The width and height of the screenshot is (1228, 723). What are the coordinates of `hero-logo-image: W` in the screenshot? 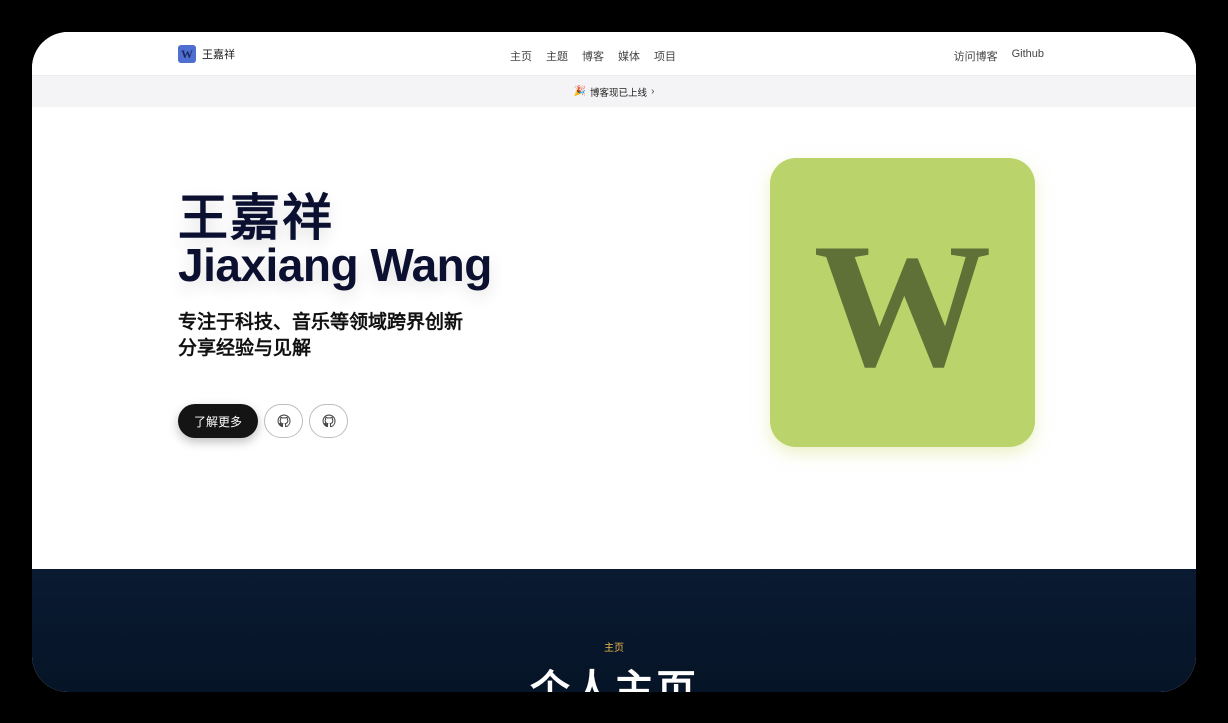 It's located at (902, 302).